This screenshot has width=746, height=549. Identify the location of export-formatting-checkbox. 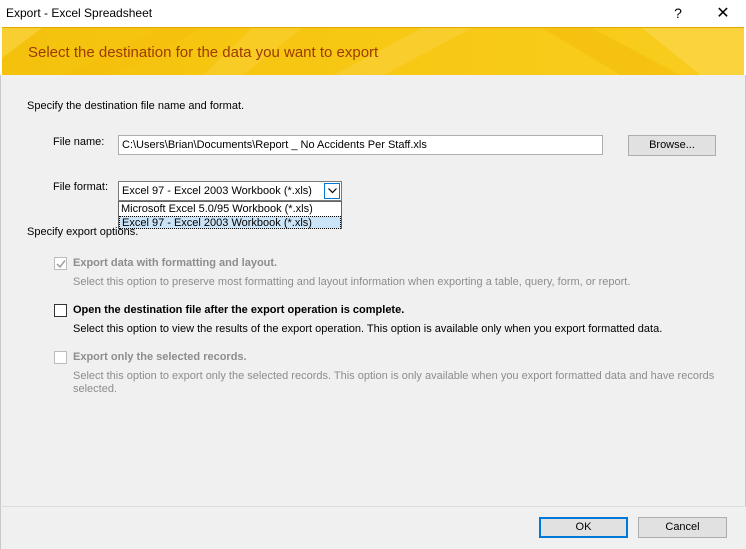
(60, 263).